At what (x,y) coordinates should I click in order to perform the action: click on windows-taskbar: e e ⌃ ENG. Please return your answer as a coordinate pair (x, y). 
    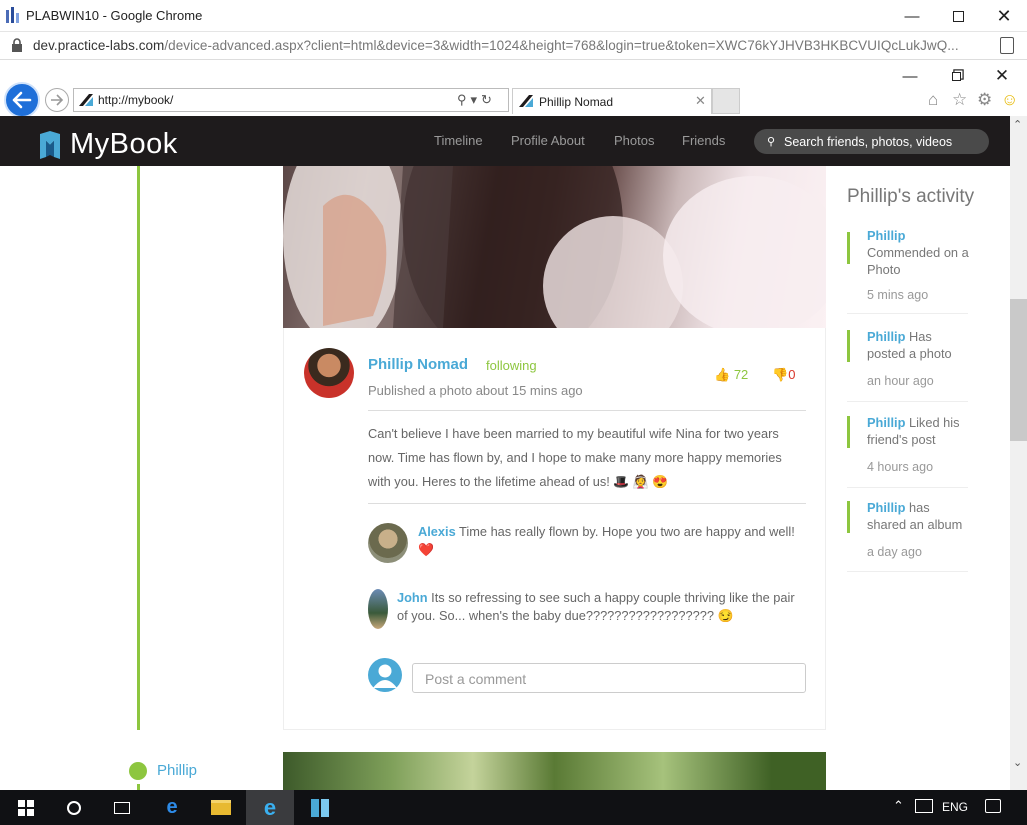
    Looking at the image, I should click on (513, 807).